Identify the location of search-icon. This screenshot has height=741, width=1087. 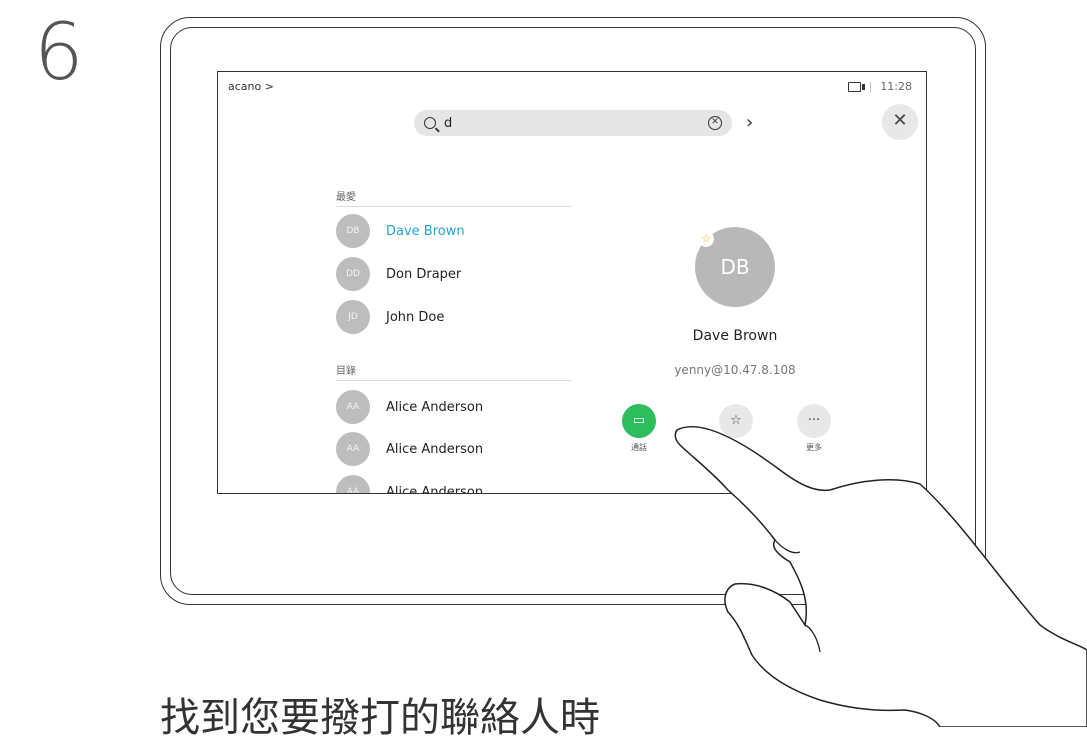
(430, 123).